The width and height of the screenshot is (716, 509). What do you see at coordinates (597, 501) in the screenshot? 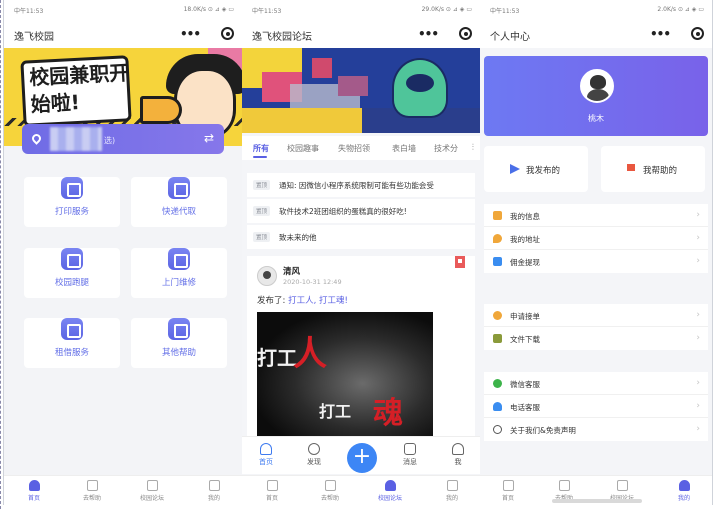
I see `horizontal-scrollbar` at bounding box center [597, 501].